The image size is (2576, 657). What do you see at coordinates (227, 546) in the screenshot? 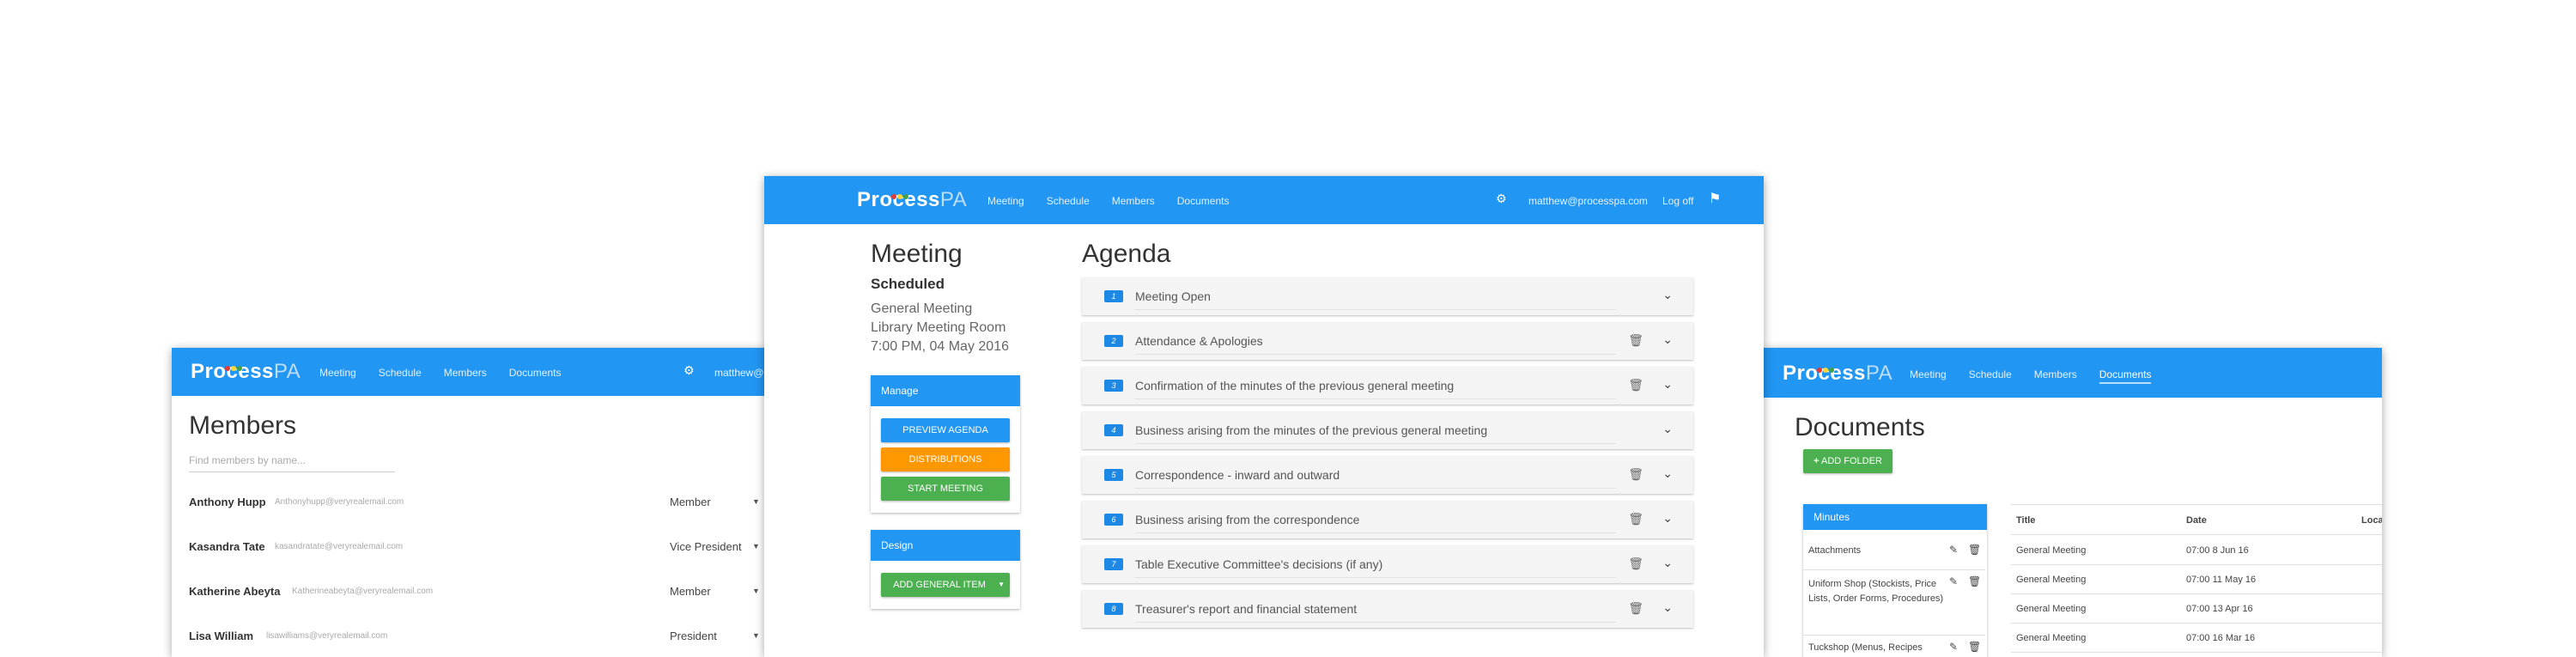
I see `member-name: Kasandra Tate` at bounding box center [227, 546].